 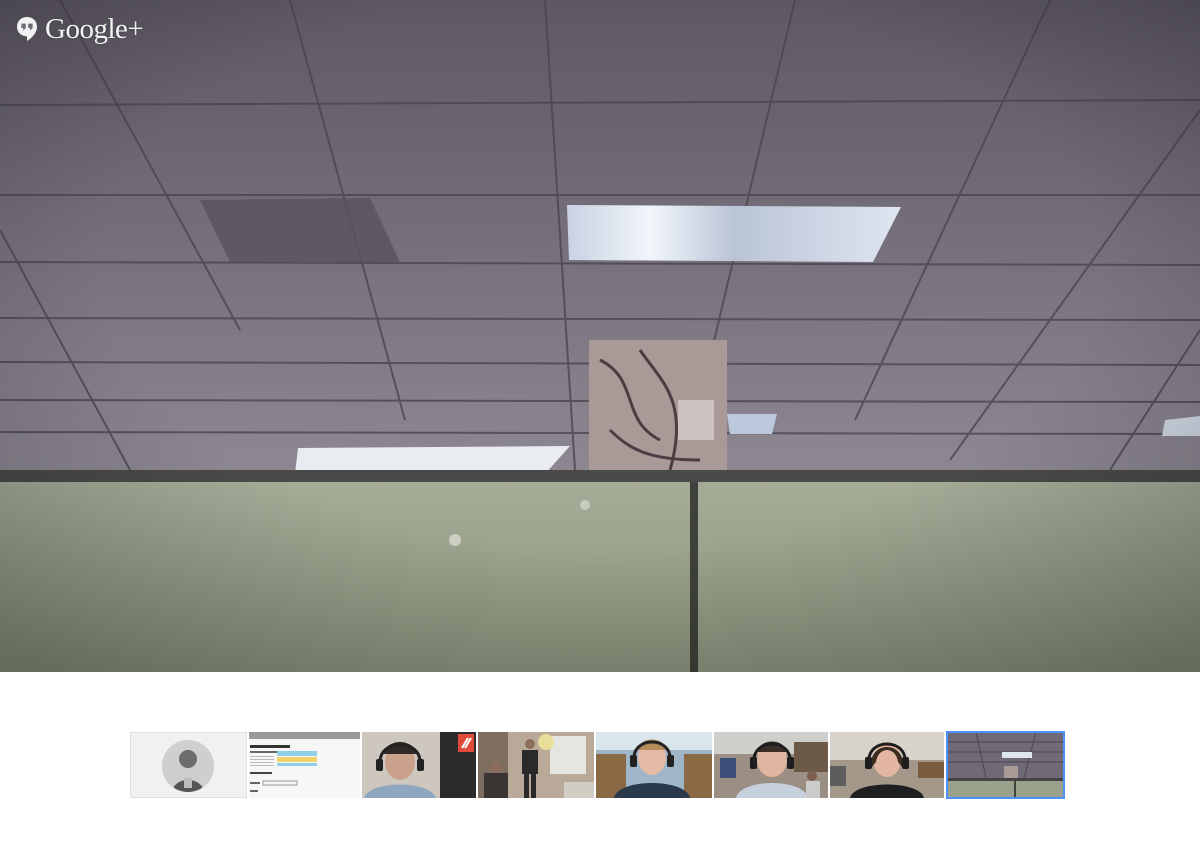 I want to click on participant-thumb-screenshare, so click(x=304, y=765).